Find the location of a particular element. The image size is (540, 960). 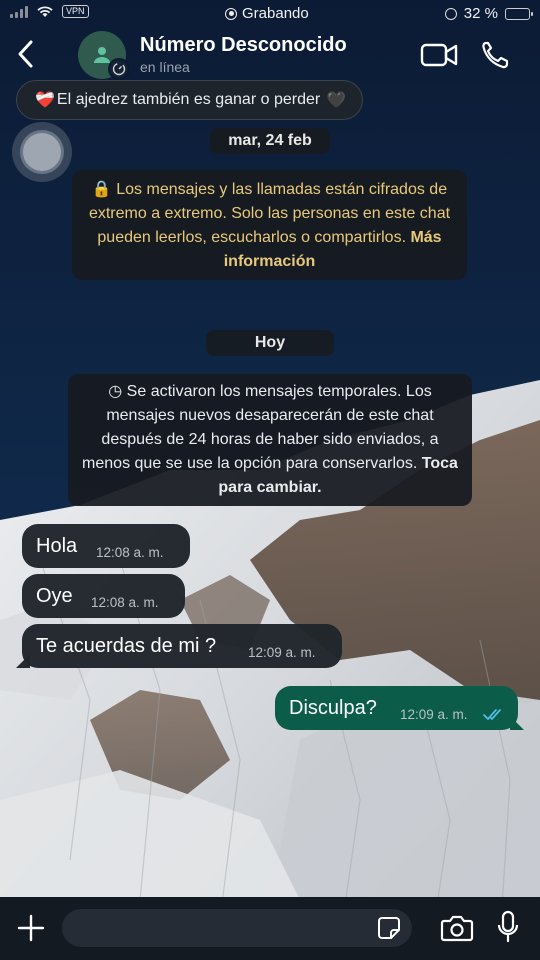

message-bubble-outgoing: Disculpa? 12:09 a. m. is located at coordinates (399, 708).